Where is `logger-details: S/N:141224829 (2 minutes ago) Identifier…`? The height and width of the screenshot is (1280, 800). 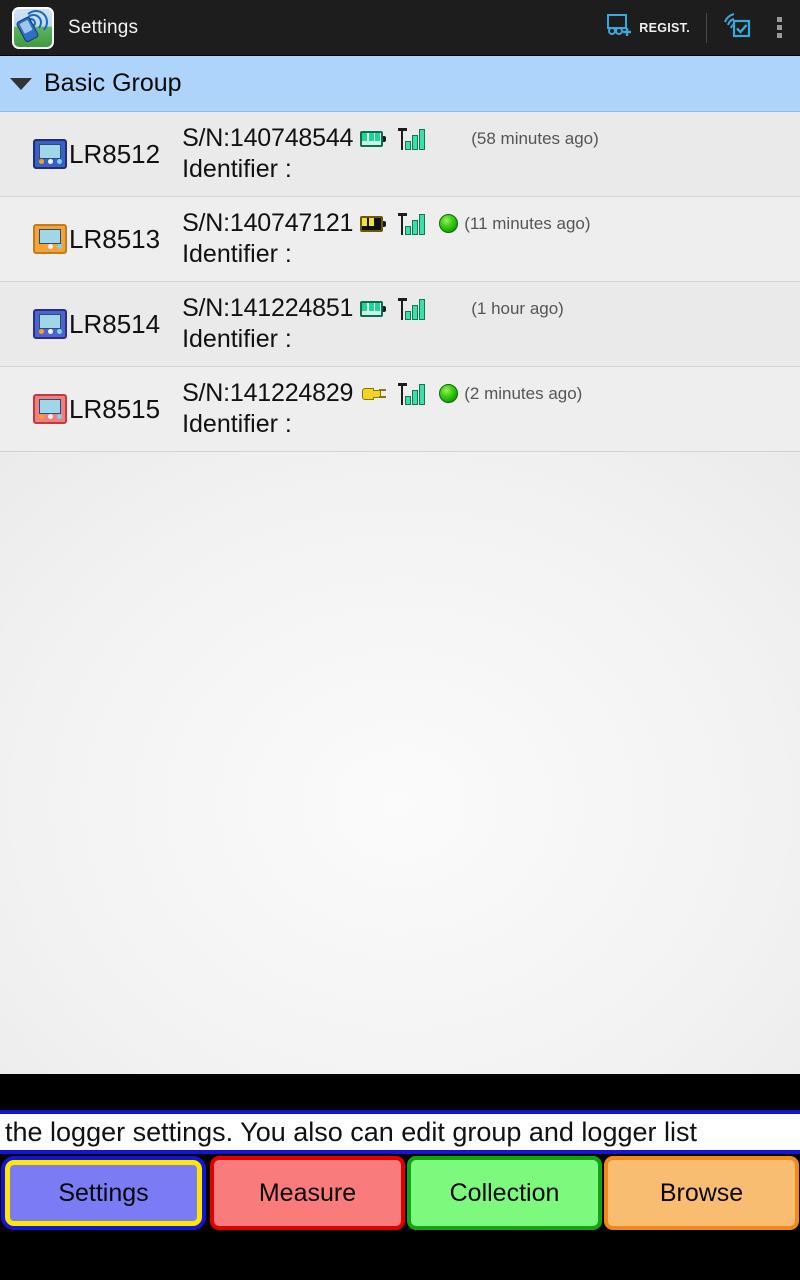
logger-details: S/N:141224829 (2 minutes ago) Identifier… is located at coordinates (382, 409).